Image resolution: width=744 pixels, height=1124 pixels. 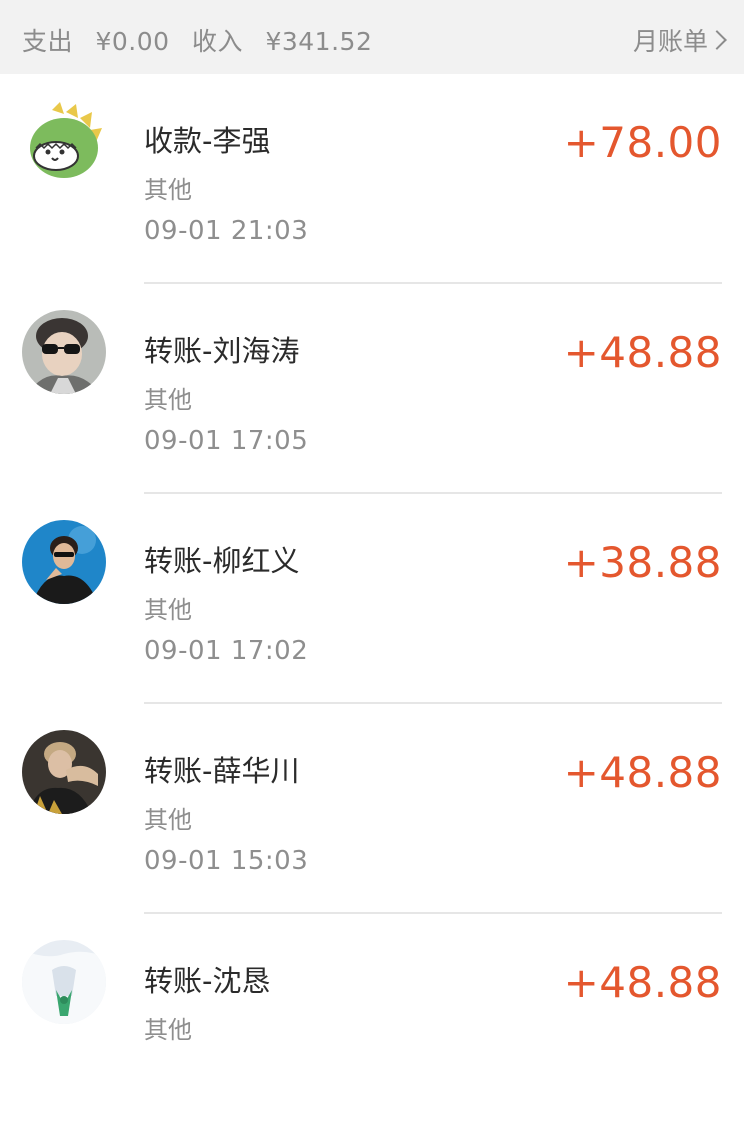 What do you see at coordinates (64, 772) in the screenshot?
I see `person-dark-background-avatar` at bounding box center [64, 772].